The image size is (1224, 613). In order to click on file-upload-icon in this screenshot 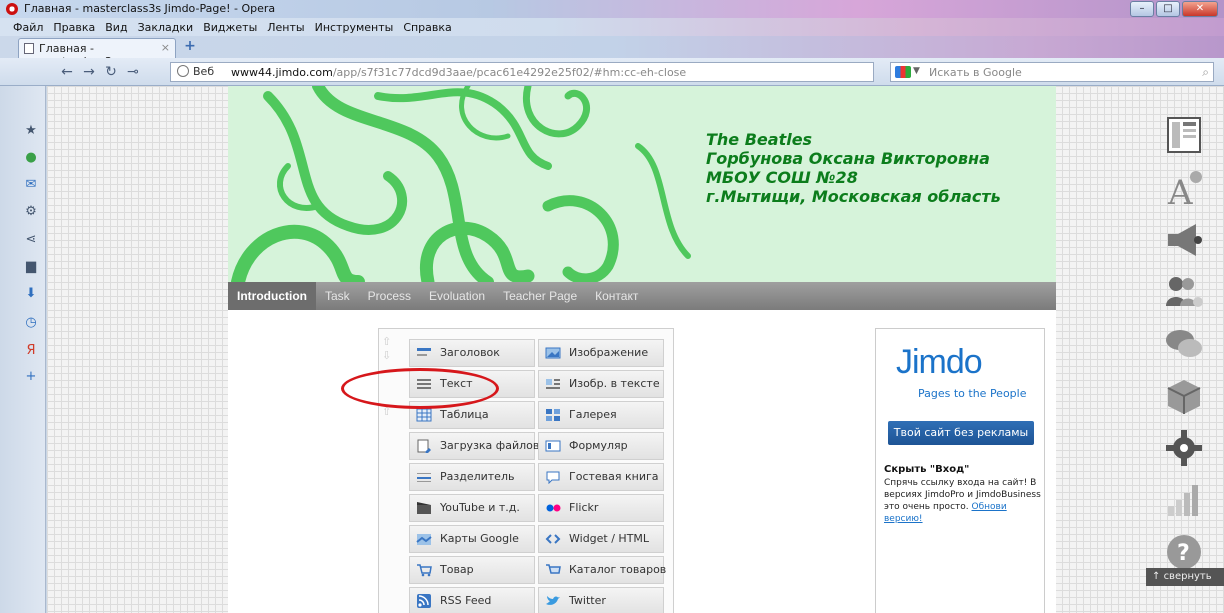, I will do `click(424, 446)`.